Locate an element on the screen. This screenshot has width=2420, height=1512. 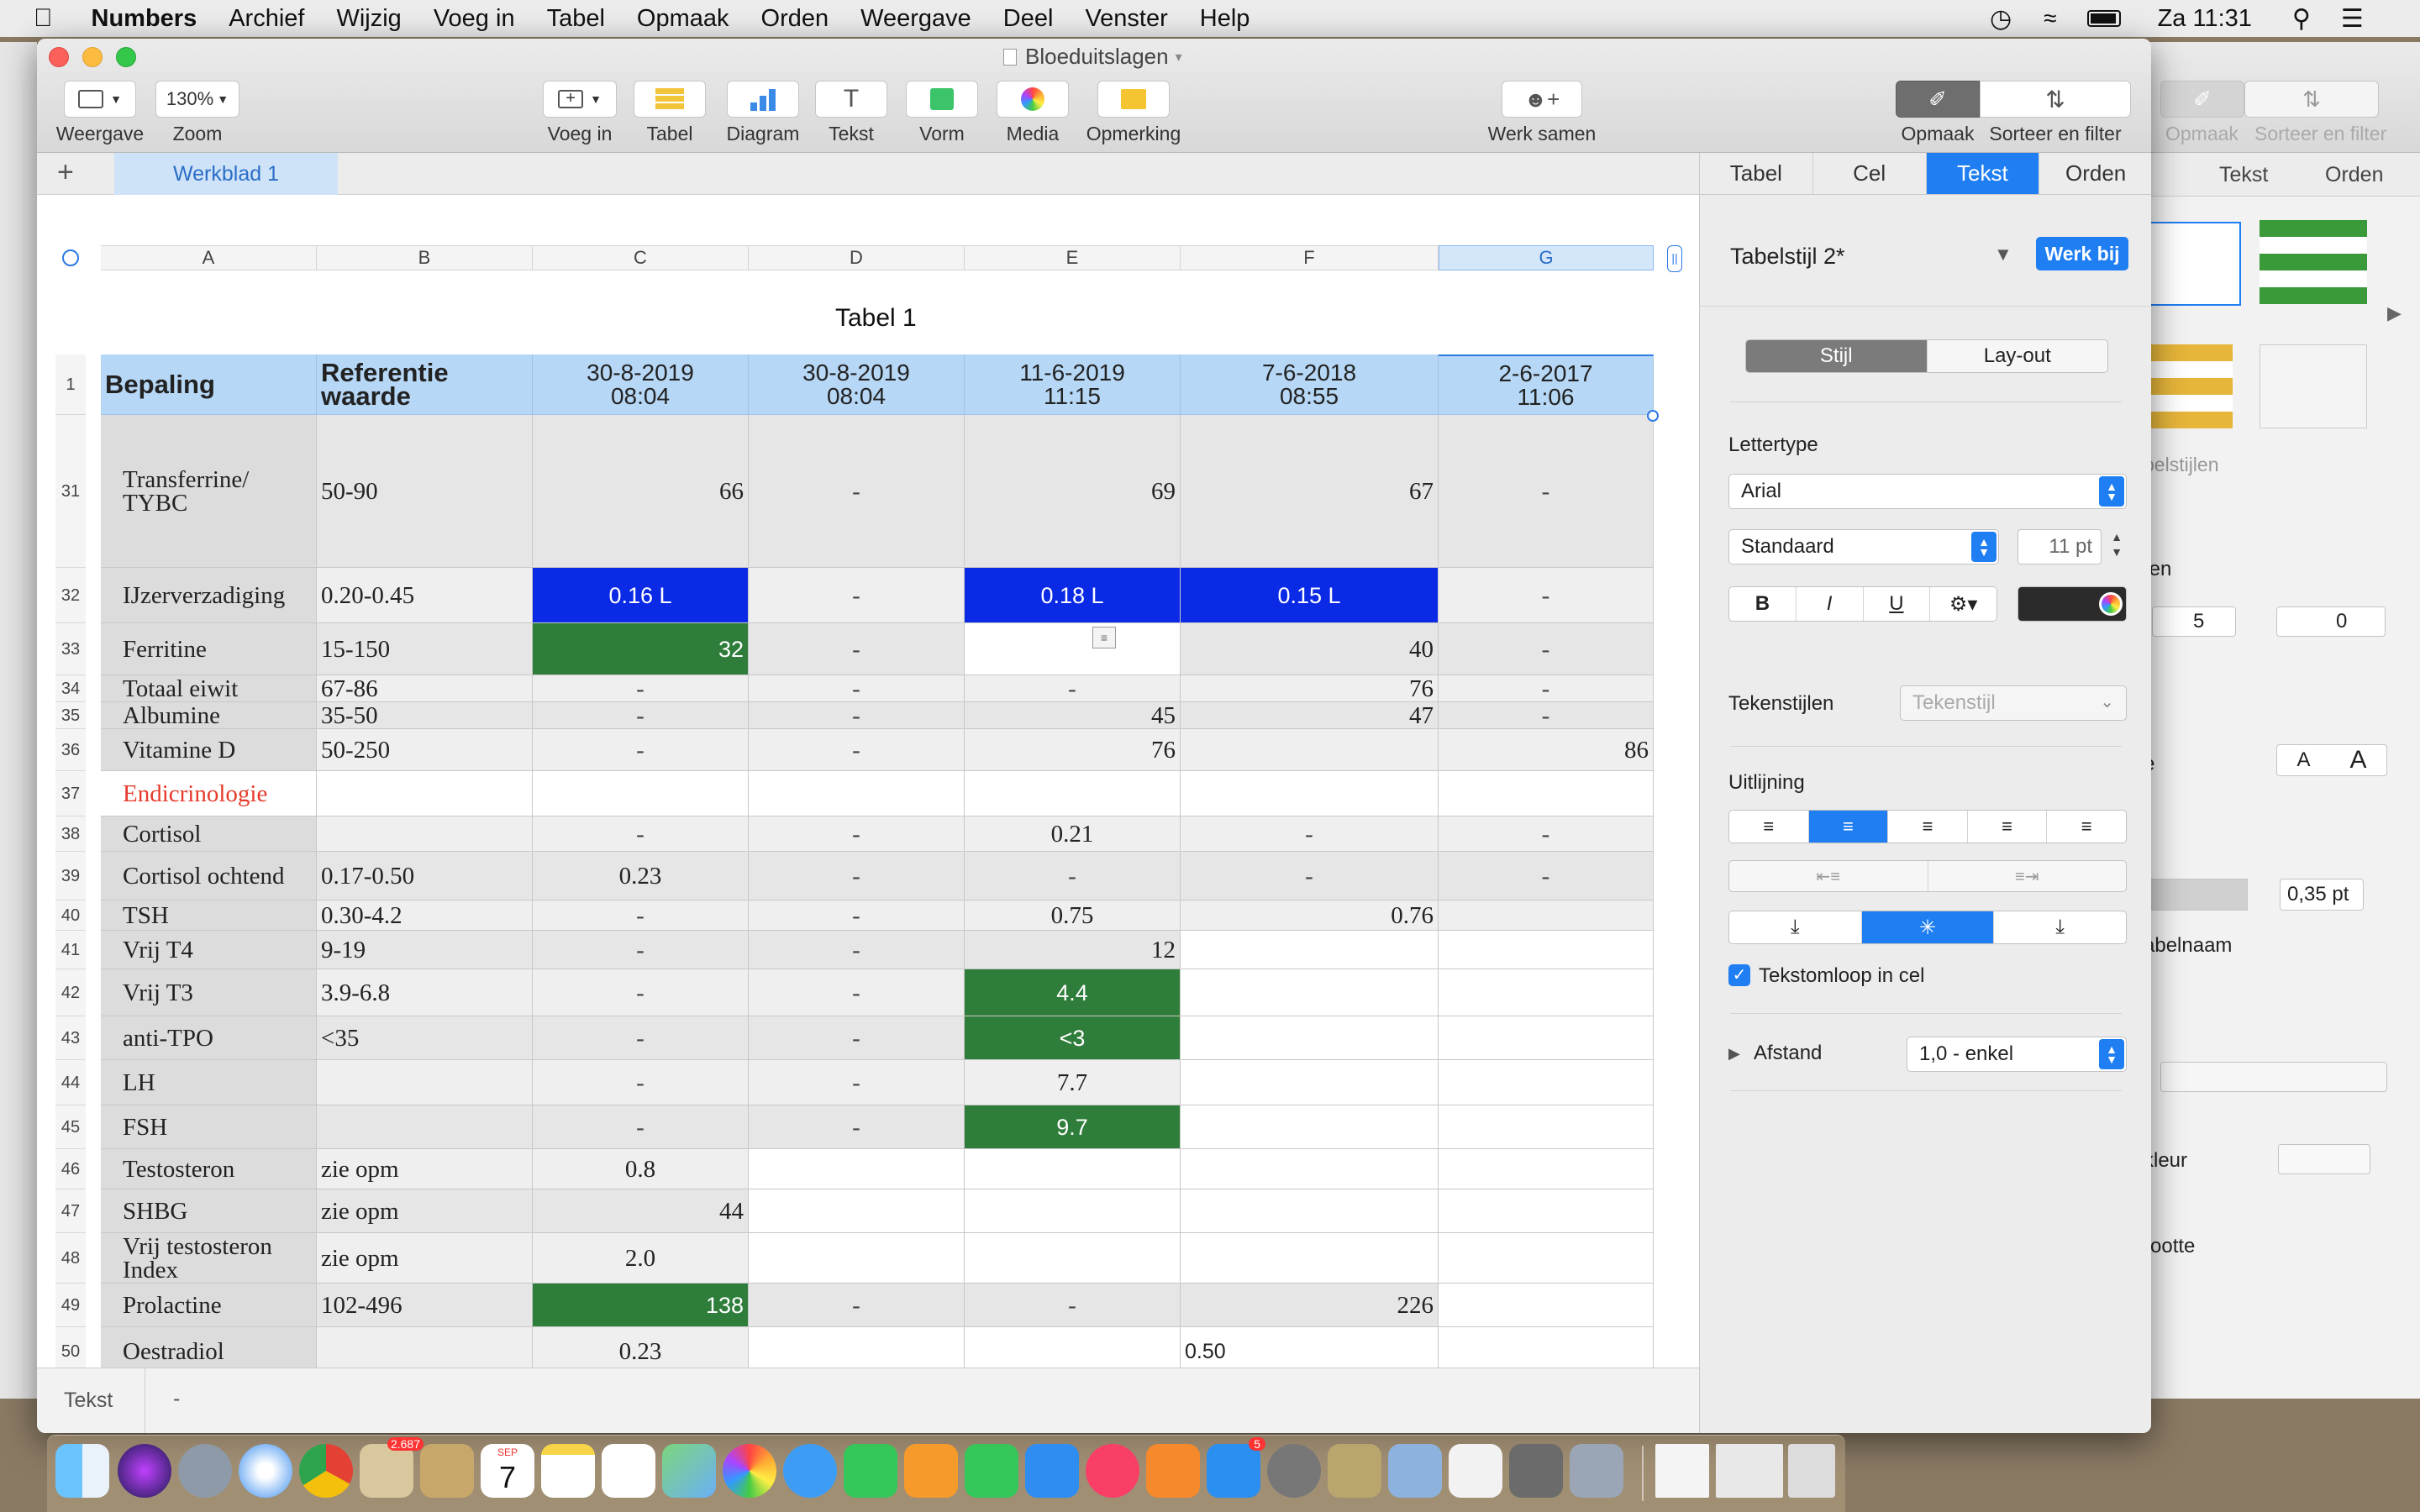
selection-handle is located at coordinates (1653, 416).